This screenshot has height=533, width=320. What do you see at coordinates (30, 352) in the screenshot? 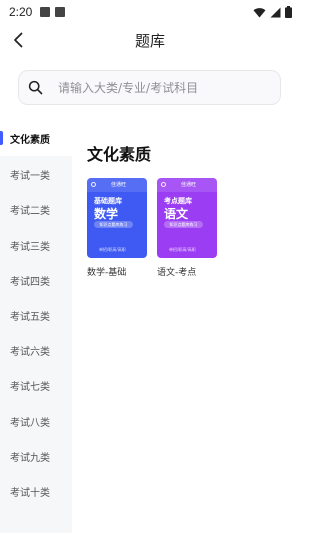
I see `sidebar-item-label: 考试六类` at bounding box center [30, 352].